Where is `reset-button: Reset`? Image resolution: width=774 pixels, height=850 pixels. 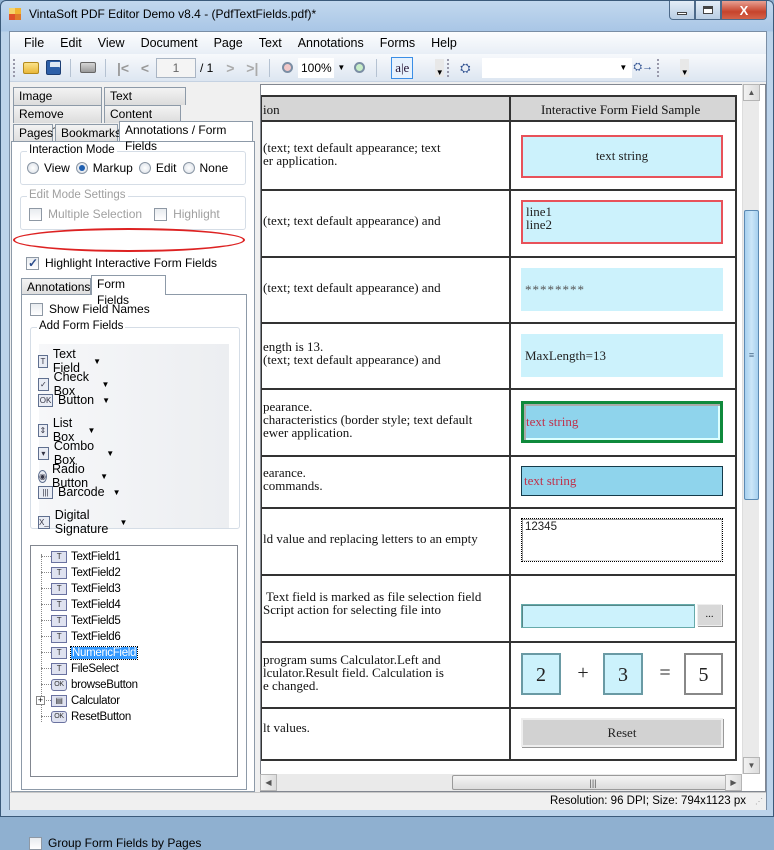 reset-button: Reset is located at coordinates (622, 732).